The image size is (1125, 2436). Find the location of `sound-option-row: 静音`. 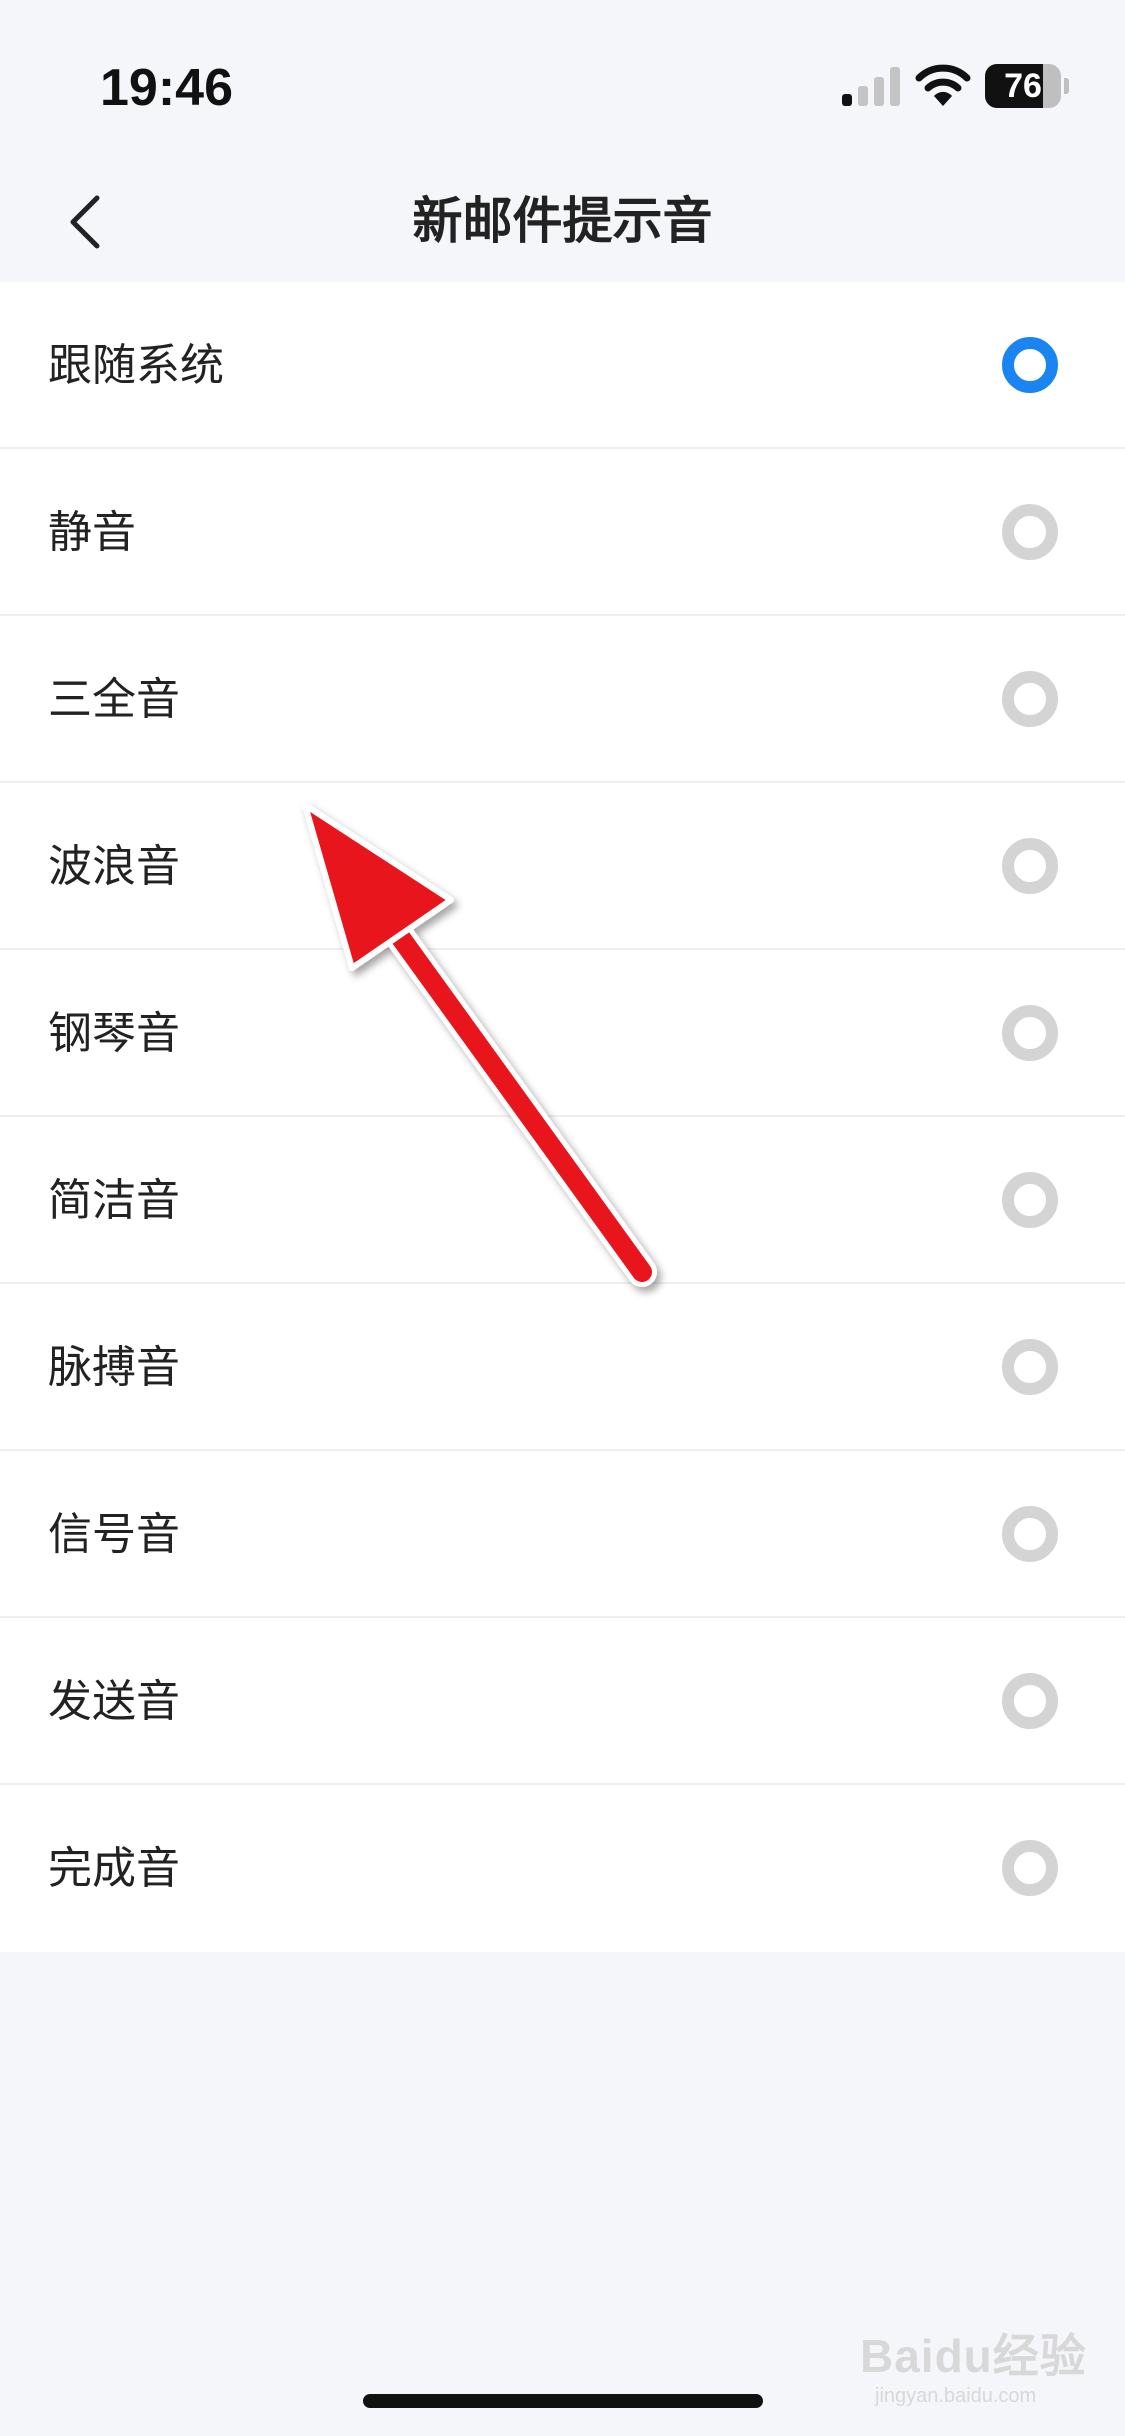

sound-option-row: 静音 is located at coordinates (562, 532).